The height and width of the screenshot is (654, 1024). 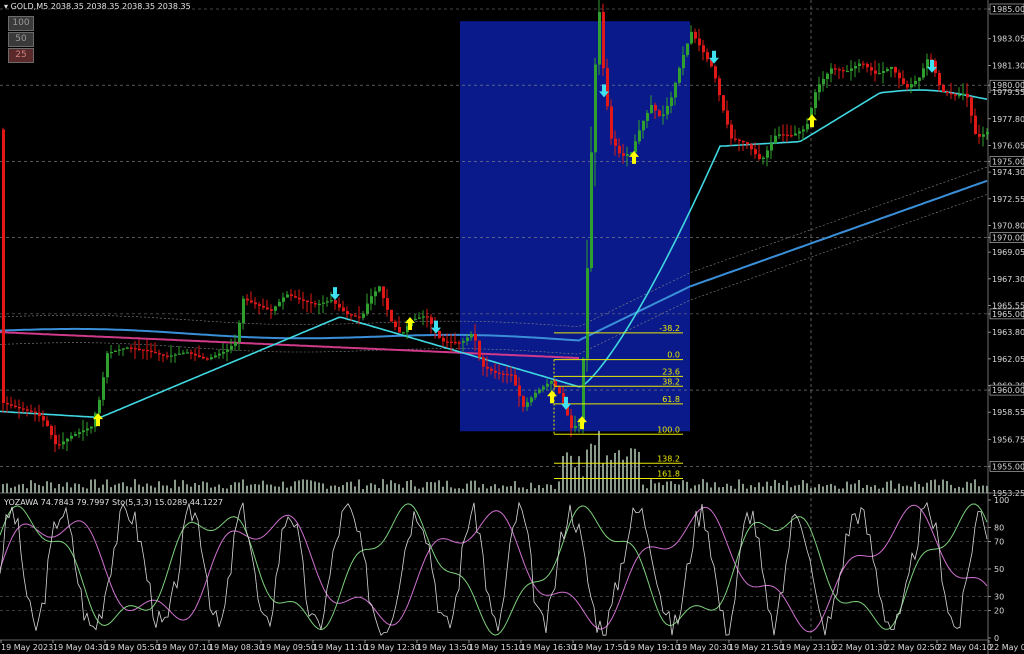 What do you see at coordinates (912, 647) in the screenshot?
I see `time-axis-label: 22 May 02:50` at bounding box center [912, 647].